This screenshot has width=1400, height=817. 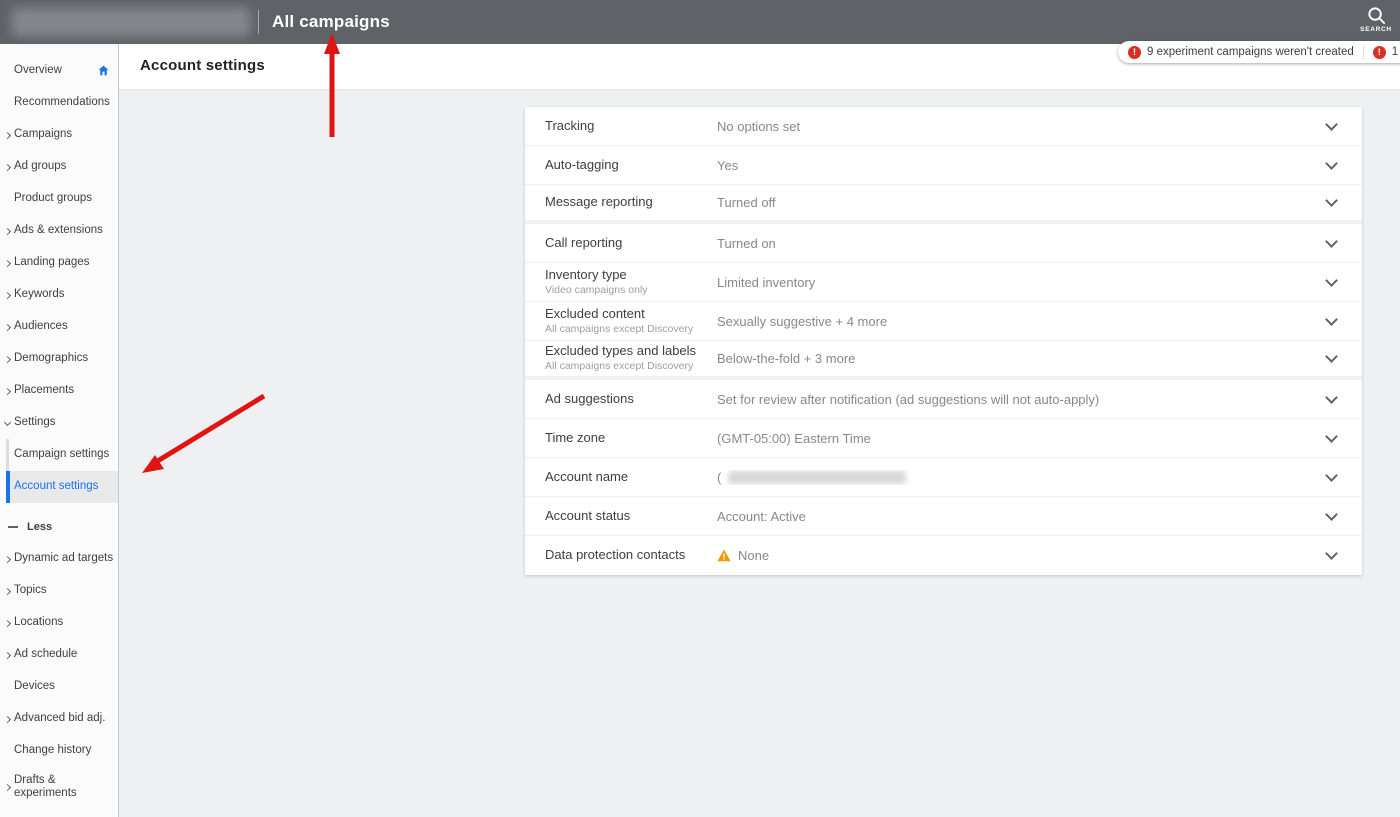 I want to click on settings-row-time-zone: Time zone (GMT-05:00) Eastern Time, so click(x=943, y=438).